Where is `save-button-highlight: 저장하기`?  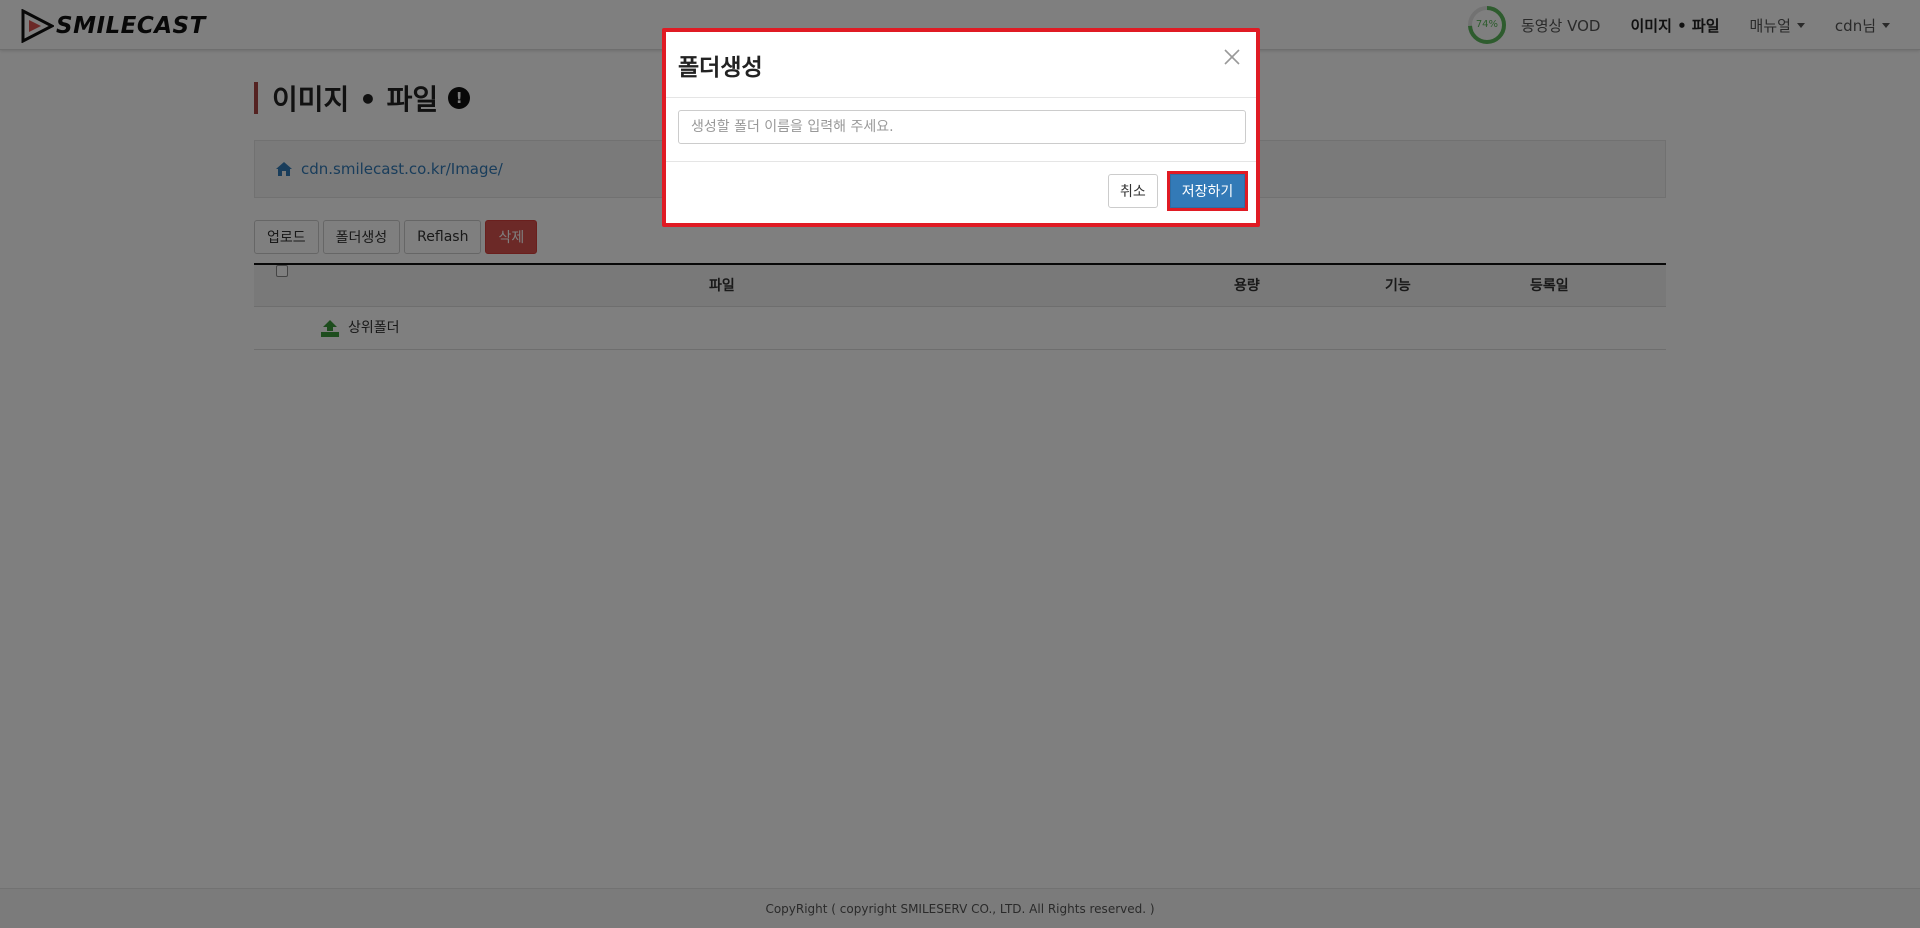
save-button-highlight: 저장하기 is located at coordinates (1207, 191).